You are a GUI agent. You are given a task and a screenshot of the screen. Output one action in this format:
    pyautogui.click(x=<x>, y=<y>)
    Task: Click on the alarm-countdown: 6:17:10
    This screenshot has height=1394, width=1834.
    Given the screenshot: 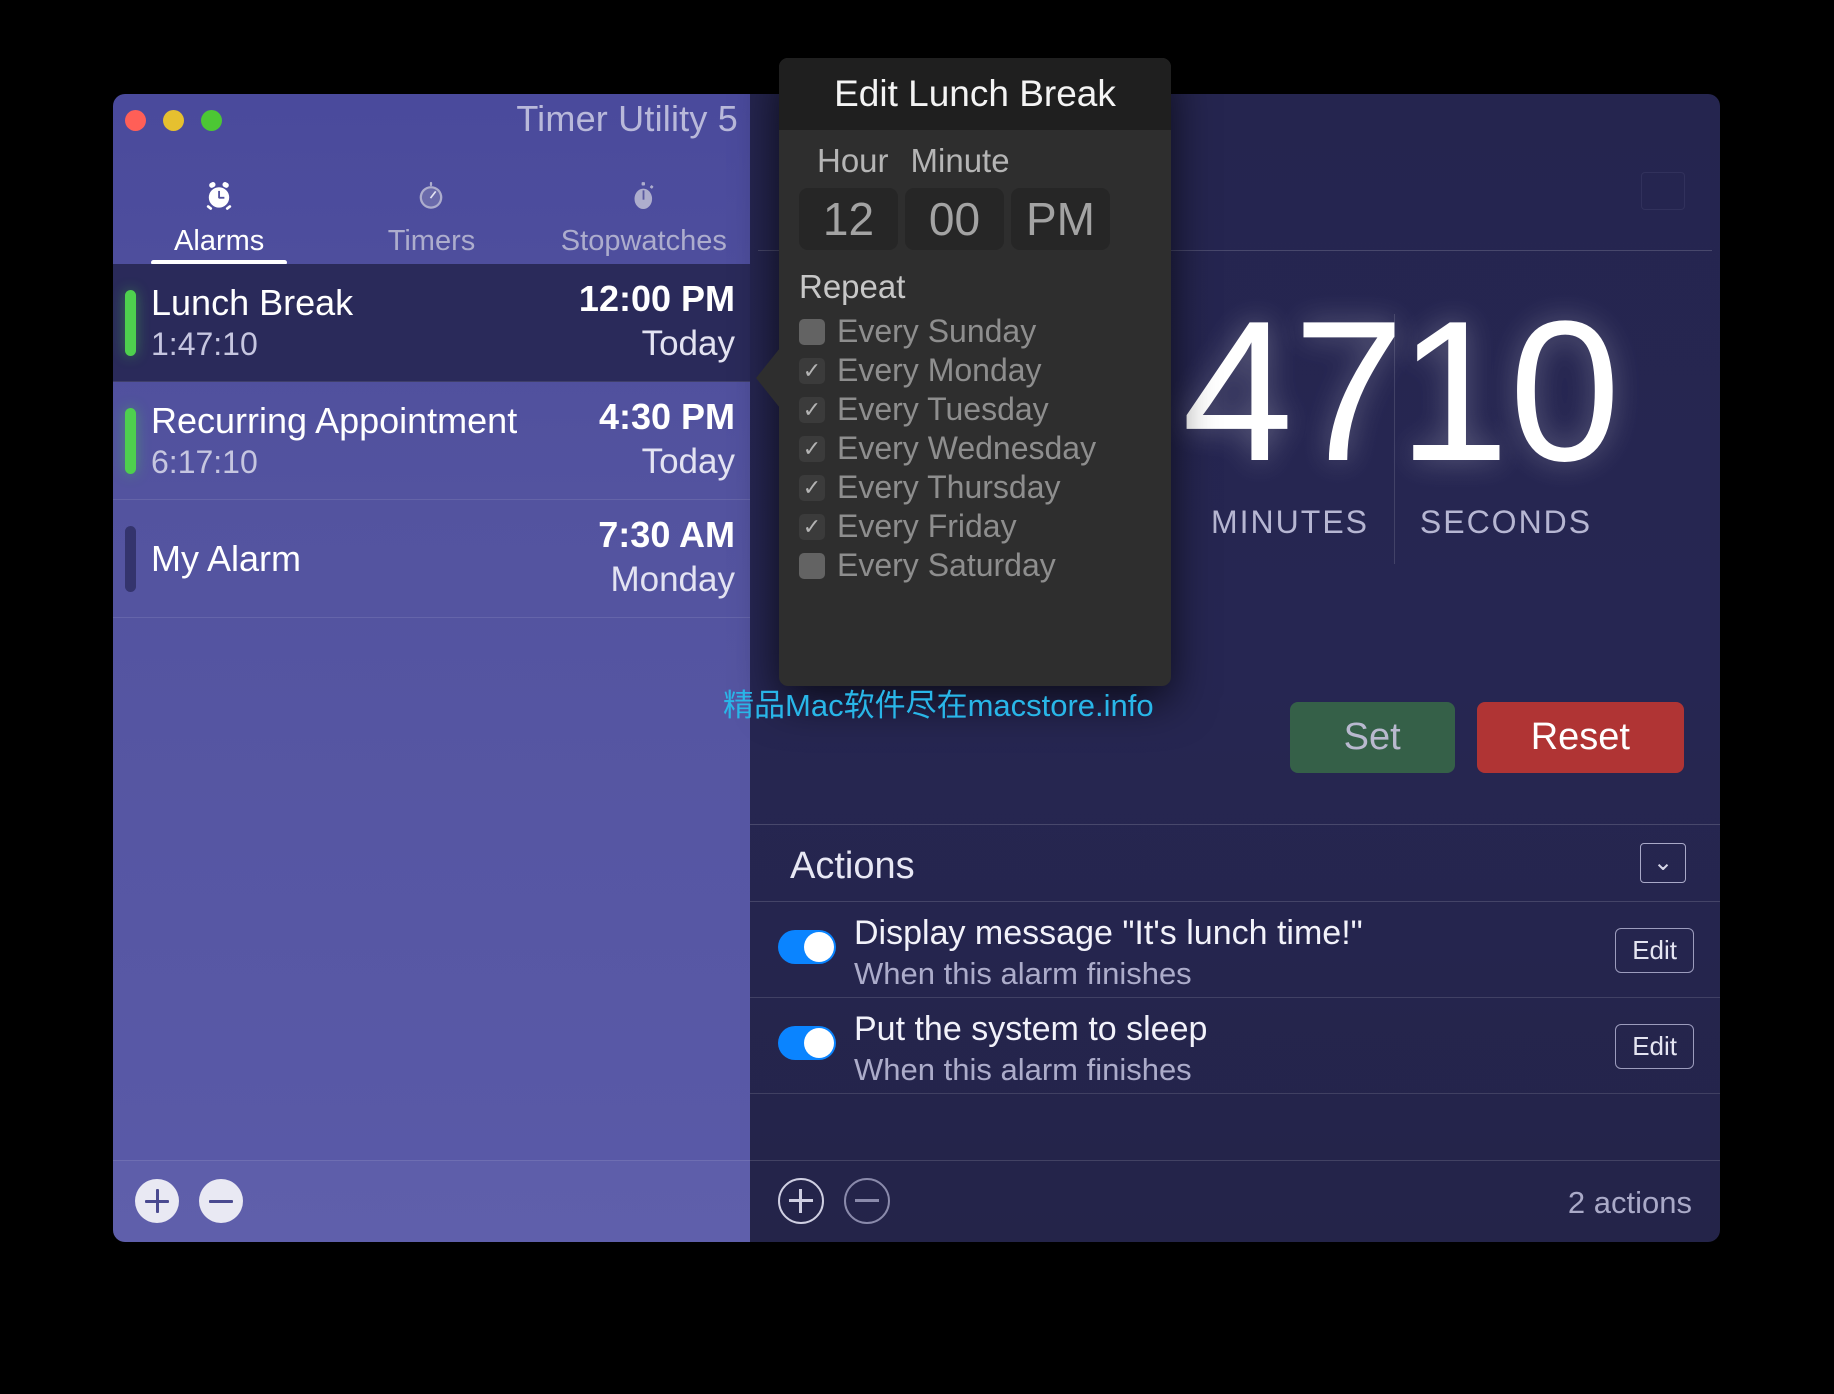 What is the action you would take?
    pyautogui.click(x=204, y=462)
    